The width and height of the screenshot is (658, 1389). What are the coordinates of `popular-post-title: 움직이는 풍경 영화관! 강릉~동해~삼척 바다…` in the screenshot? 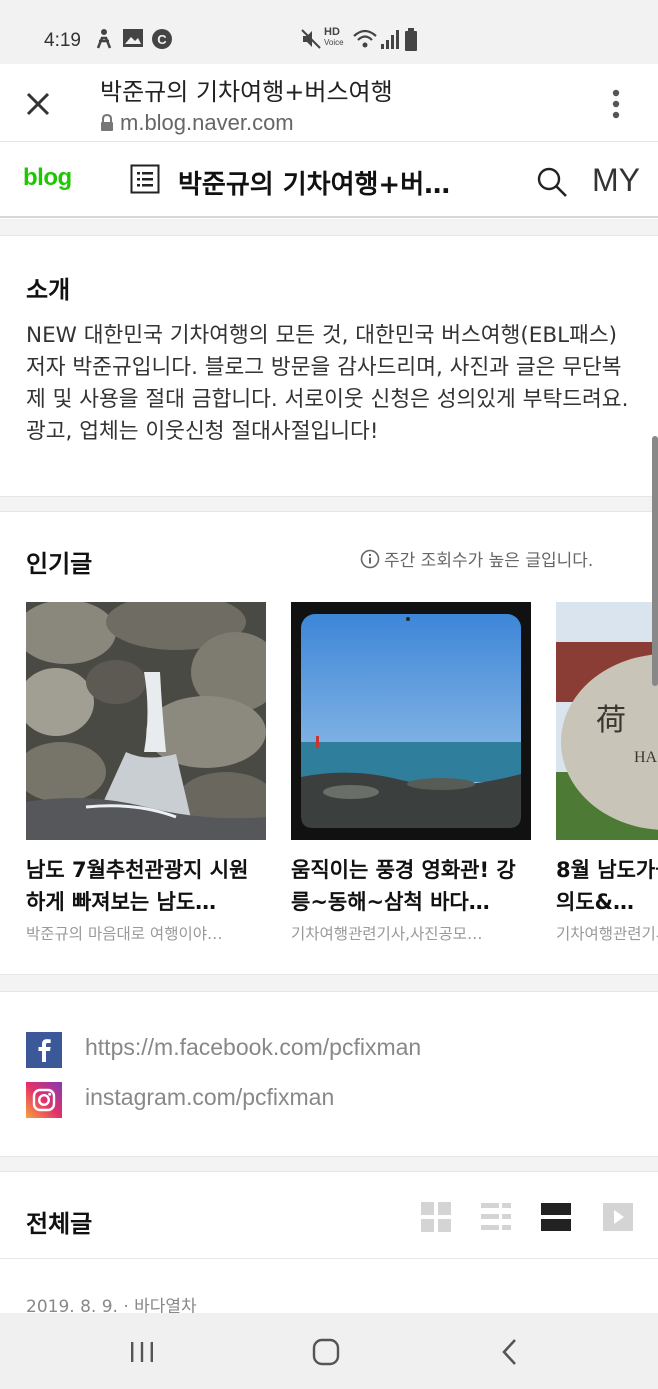 It's located at (411, 886).